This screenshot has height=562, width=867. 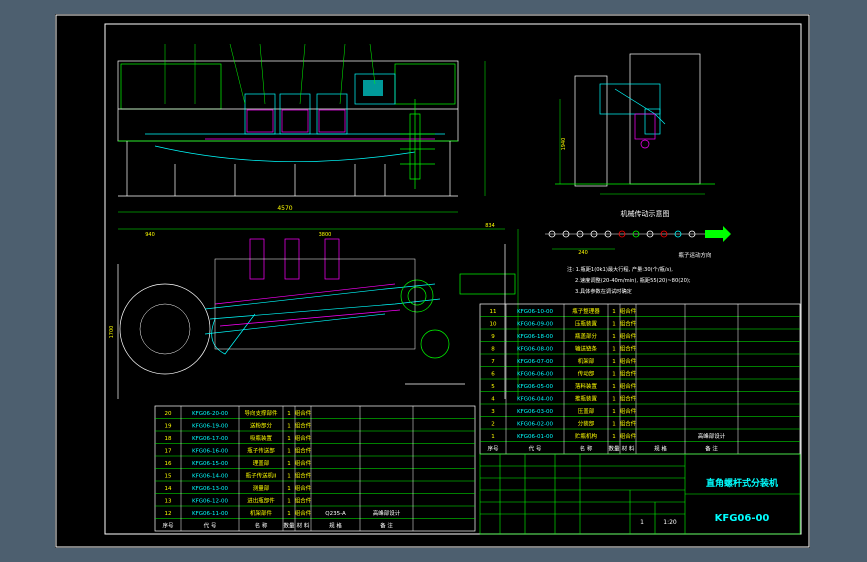 I want to click on note-line-2: 2.速度调整(20-40m/min), 瓶距55(20)~80(20);, so click(x=633, y=280).